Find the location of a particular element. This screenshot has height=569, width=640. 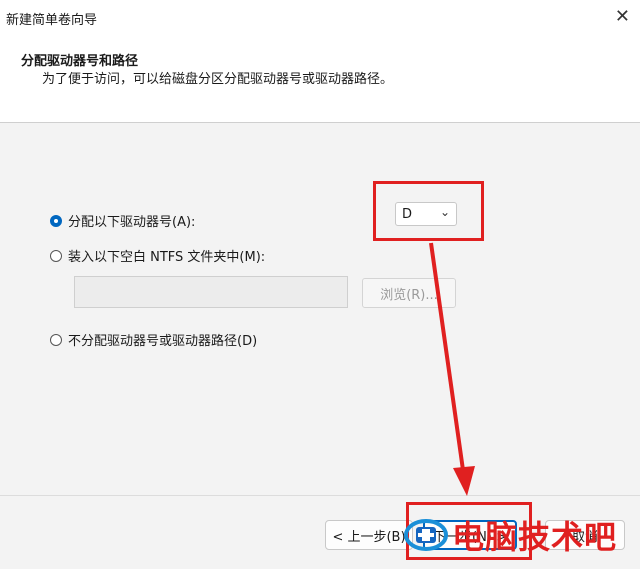

radio-button-selected is located at coordinates (56, 220).